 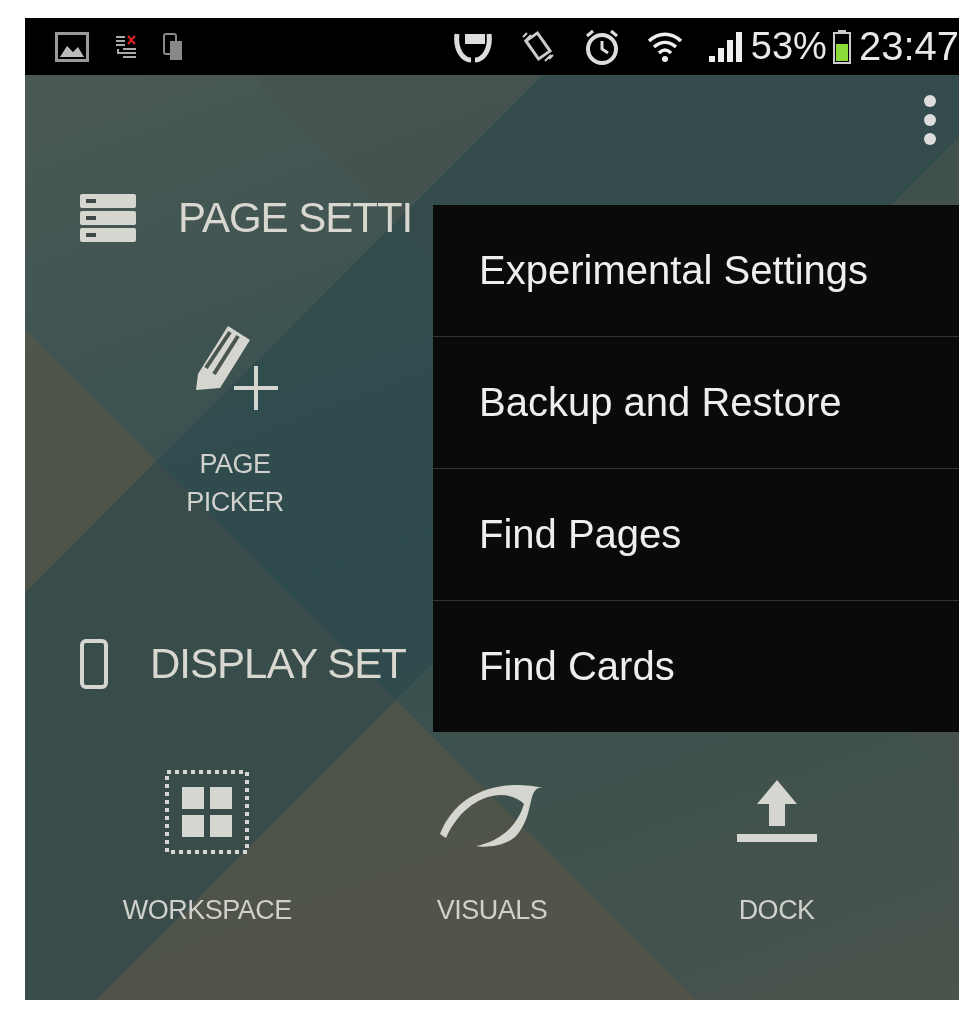 What do you see at coordinates (492, 910) in the screenshot?
I see `setting-label: VISUALS` at bounding box center [492, 910].